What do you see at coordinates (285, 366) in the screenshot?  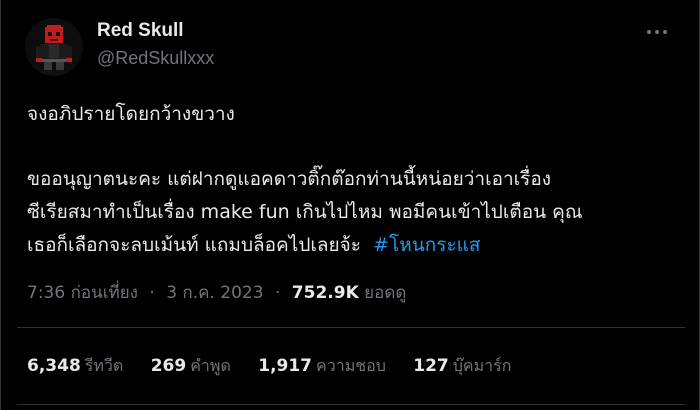 I see `likes-count: 1,917` at bounding box center [285, 366].